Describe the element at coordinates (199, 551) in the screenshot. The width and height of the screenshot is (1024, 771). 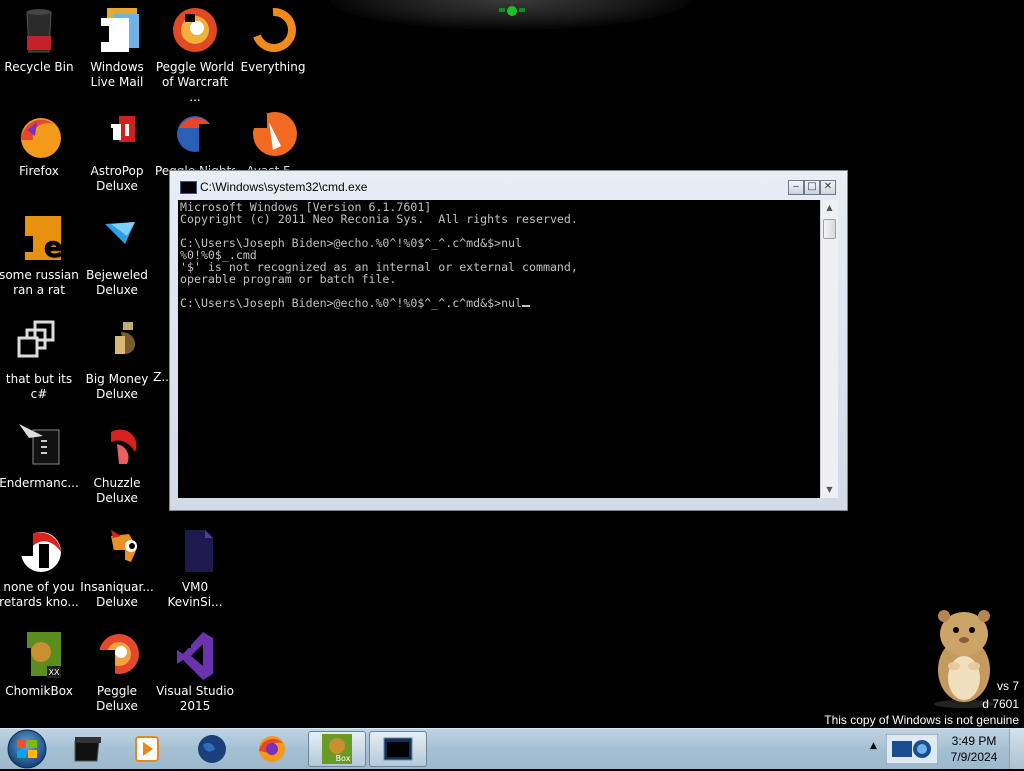
I see `file-icon` at that location.